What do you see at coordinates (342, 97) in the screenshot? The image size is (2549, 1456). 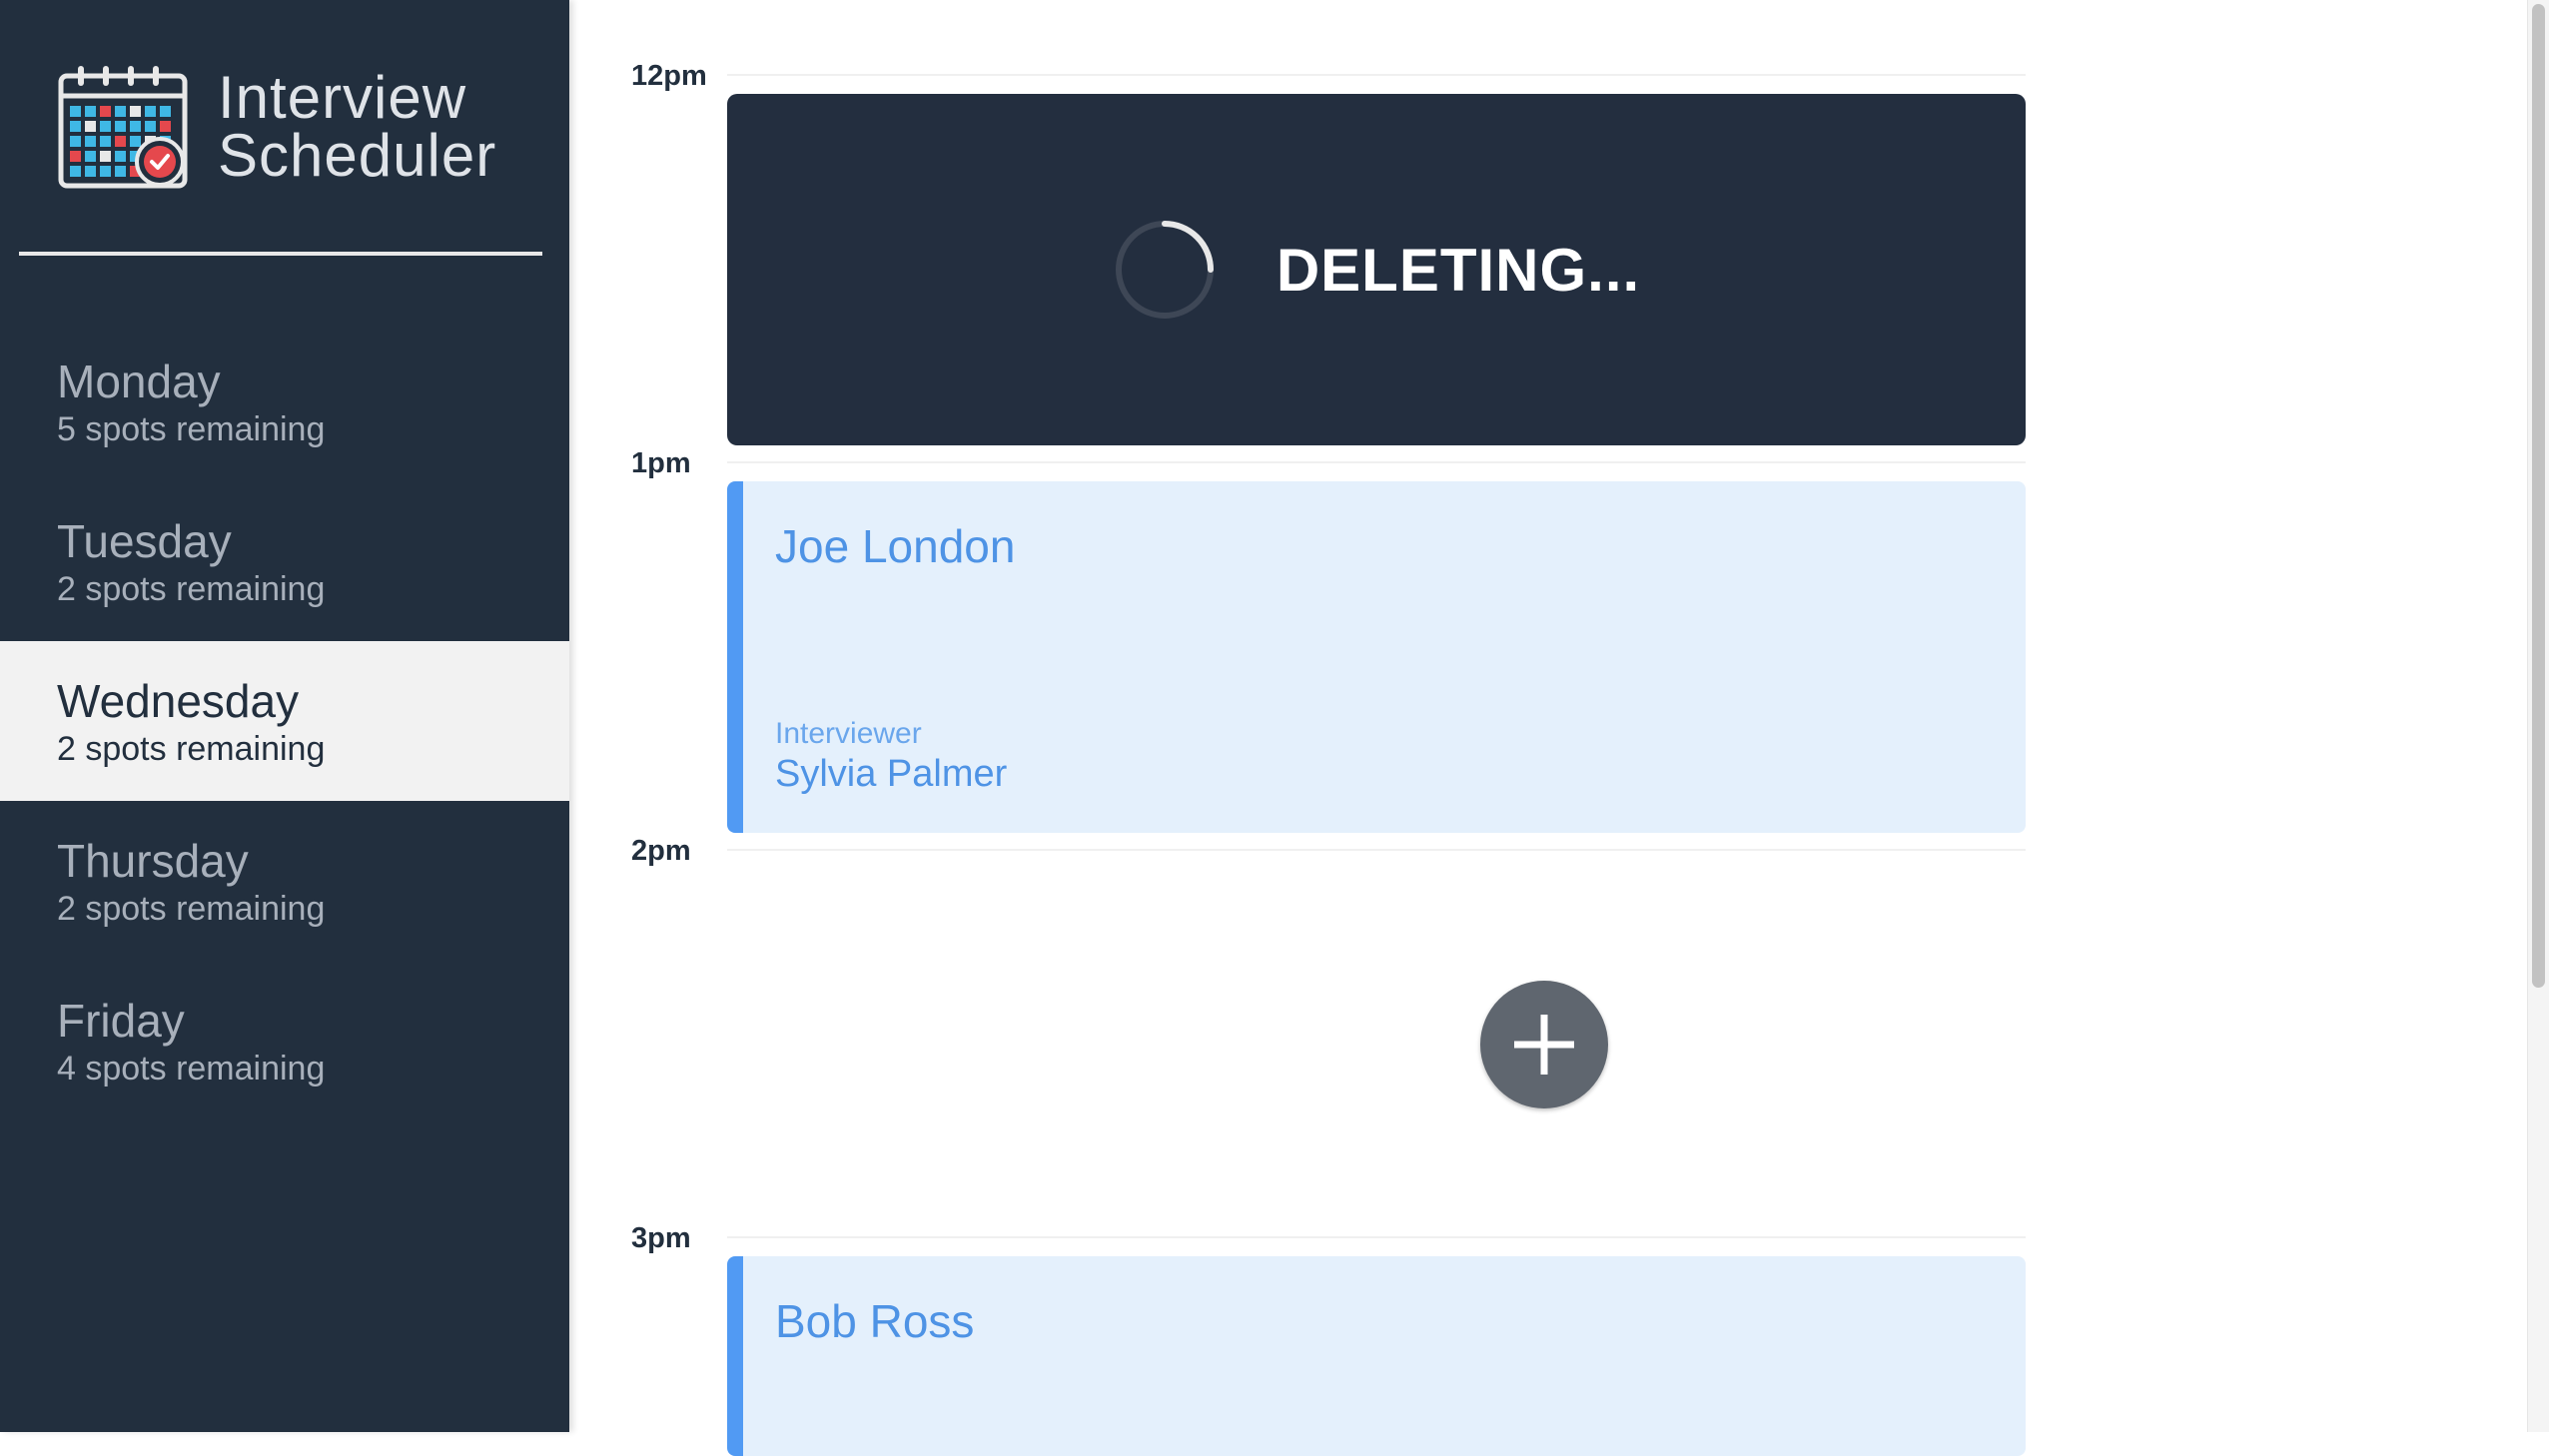 I see `app-title-line1: Interview` at bounding box center [342, 97].